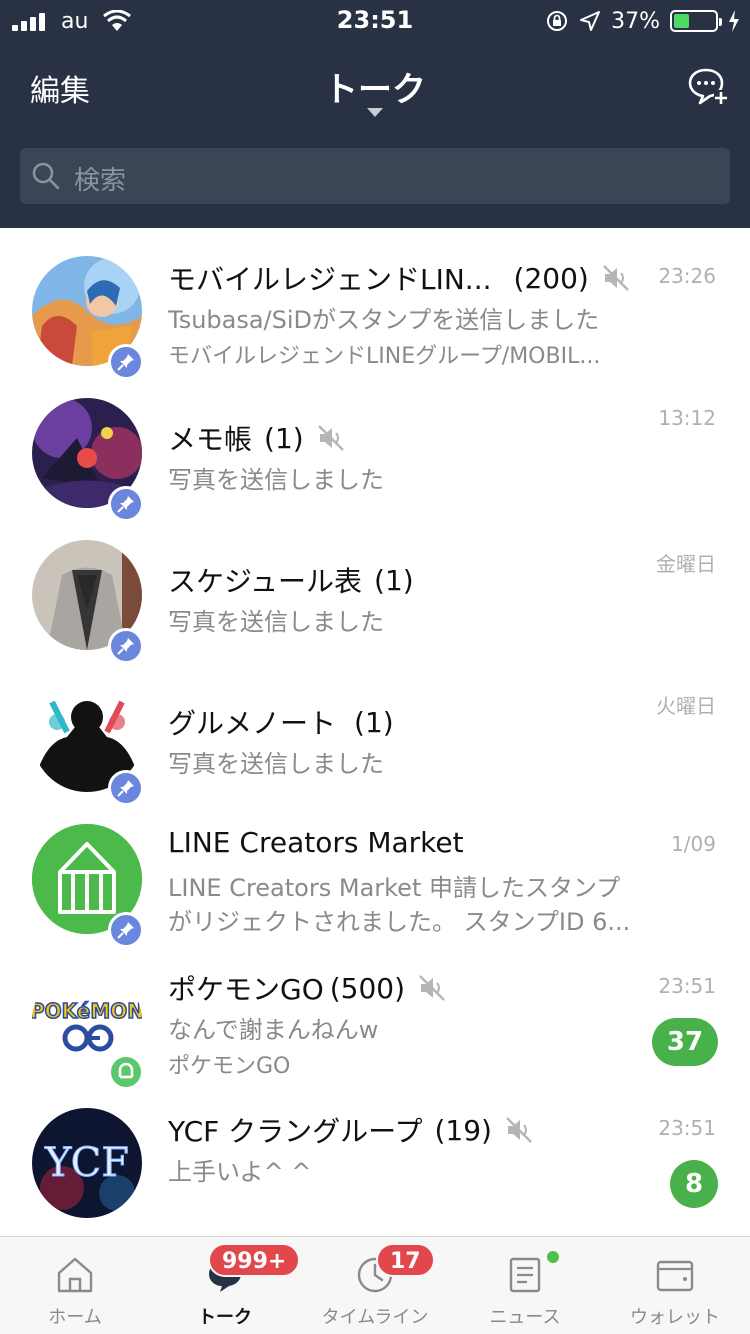 The height and width of the screenshot is (1334, 750). What do you see at coordinates (225, 1285) in the screenshot?
I see `tab-talk: 999+ トーク` at bounding box center [225, 1285].